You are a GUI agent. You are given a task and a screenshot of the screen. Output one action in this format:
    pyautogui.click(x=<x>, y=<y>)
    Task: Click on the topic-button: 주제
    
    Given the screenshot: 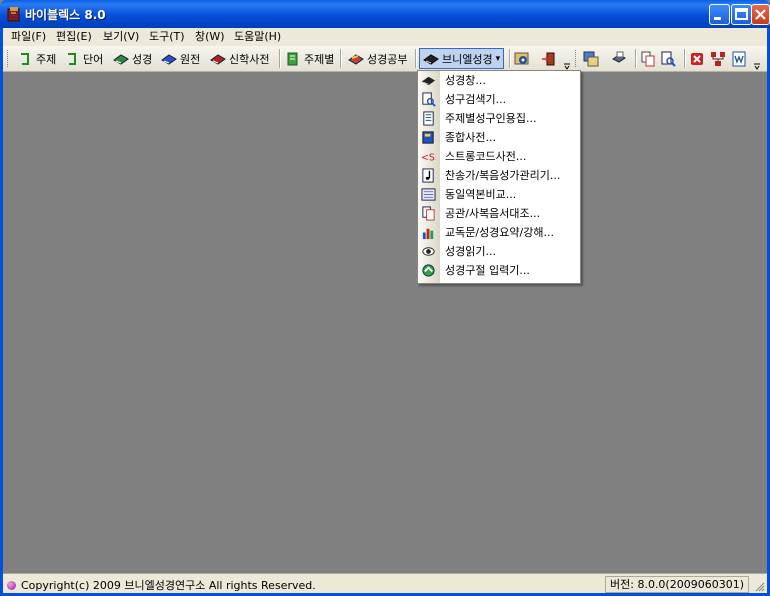 What is the action you would take?
    pyautogui.click(x=36, y=58)
    